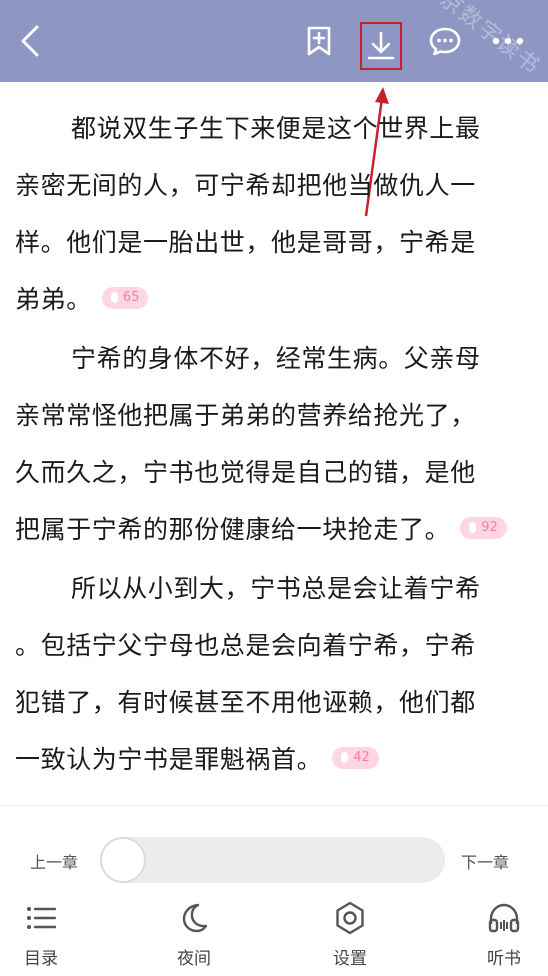  I want to click on text-line: 都说双生子生下来便是这个世界上最, so click(276, 128).